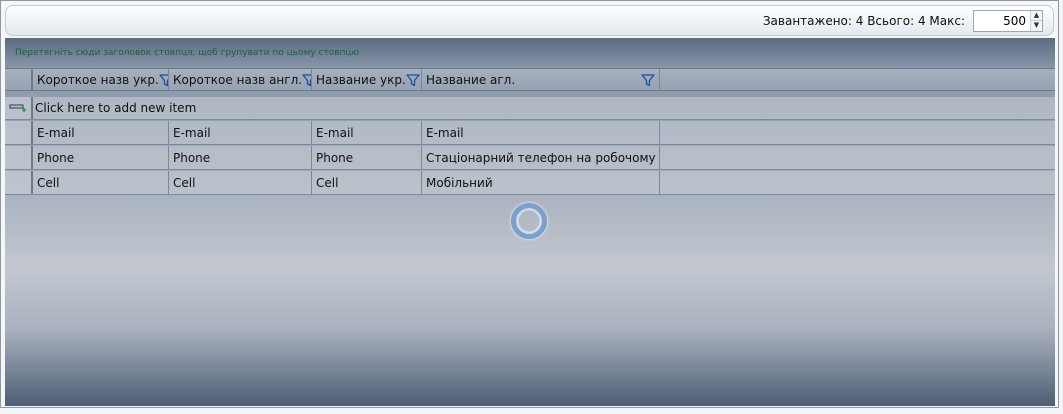  What do you see at coordinates (471, 79) in the screenshot?
I see `column-header-label: Название агл.` at bounding box center [471, 79].